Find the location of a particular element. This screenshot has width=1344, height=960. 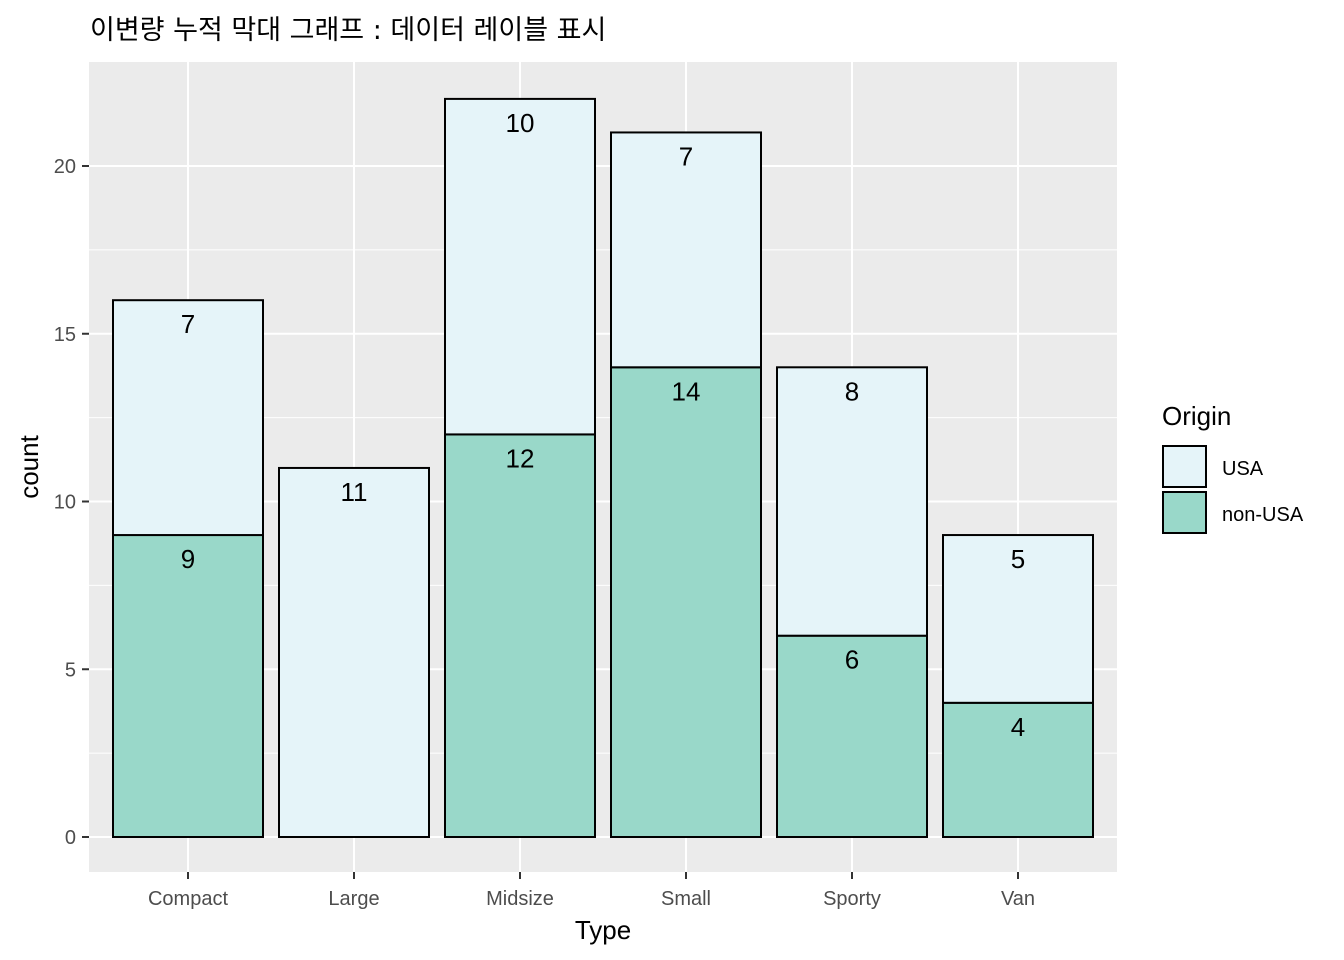

legend-key-usa is located at coordinates (1184, 466).